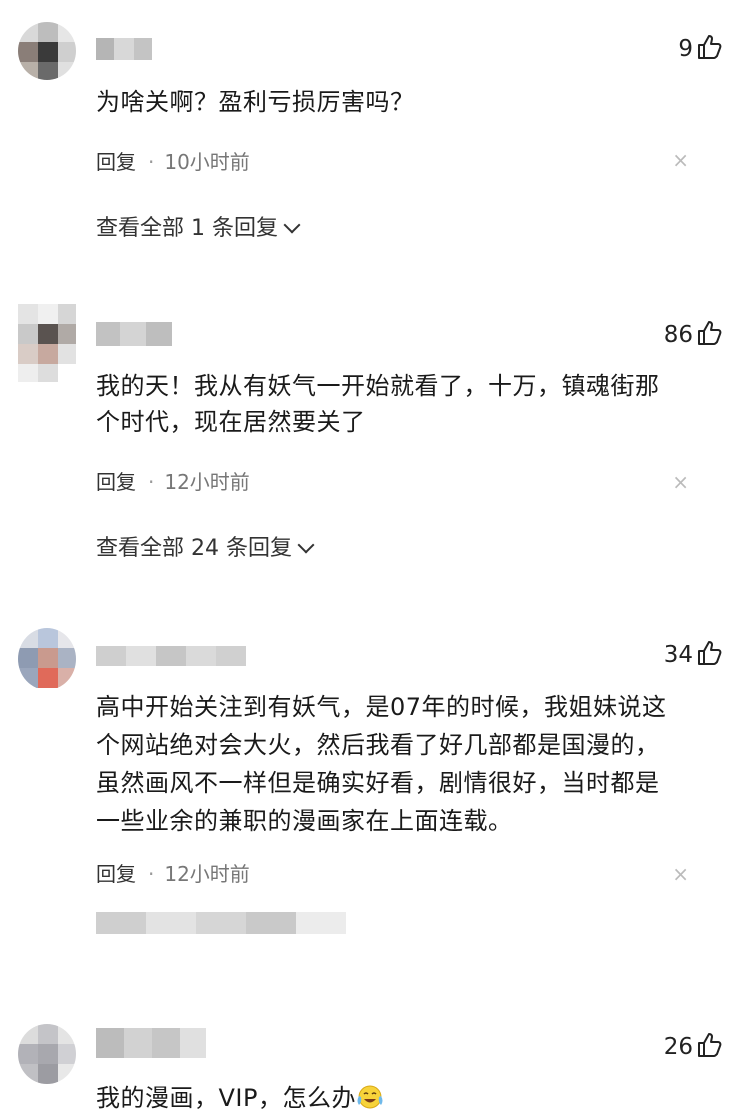 The height and width of the screenshot is (1120, 753). What do you see at coordinates (376, 1069) in the screenshot?
I see `comment-item: 26 我的漫画，VIP，怎么办` at bounding box center [376, 1069].